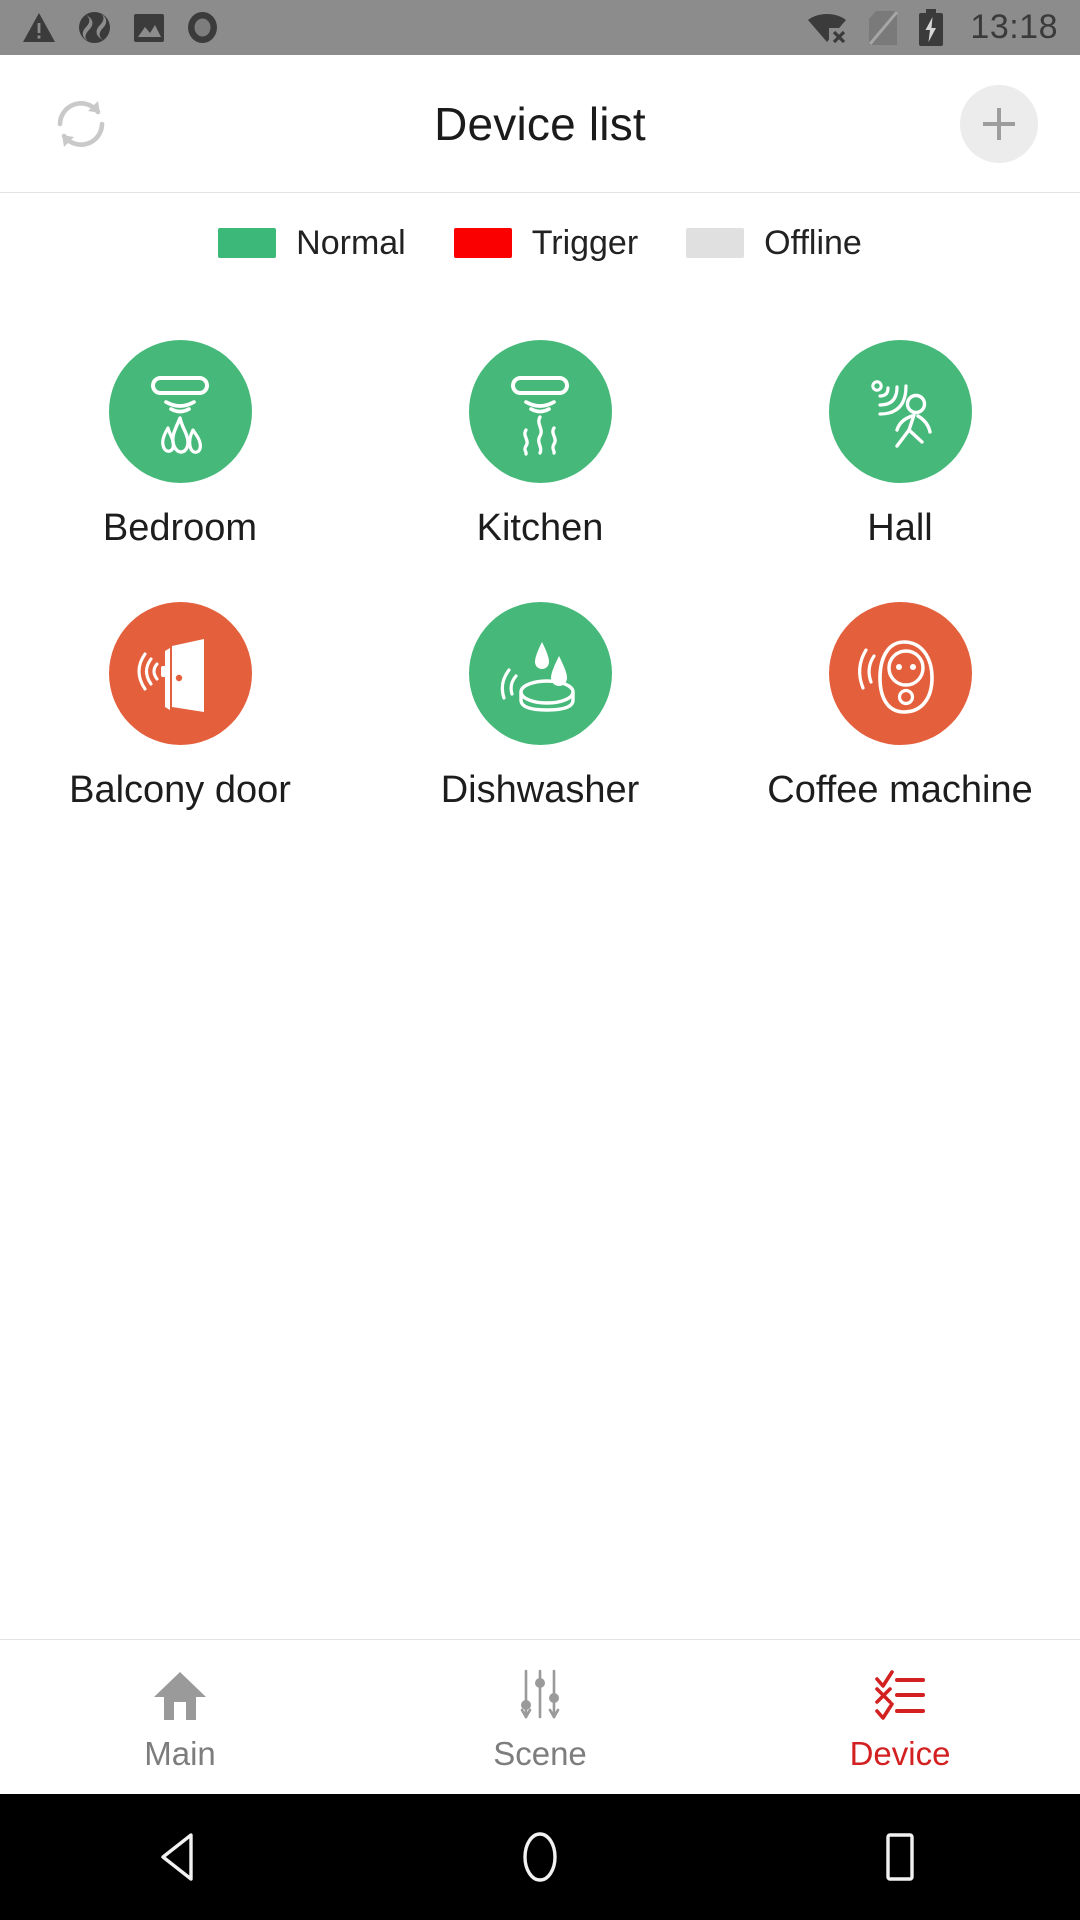 The width and height of the screenshot is (1080, 1920). I want to click on system-navigation-bar, so click(540, 1857).